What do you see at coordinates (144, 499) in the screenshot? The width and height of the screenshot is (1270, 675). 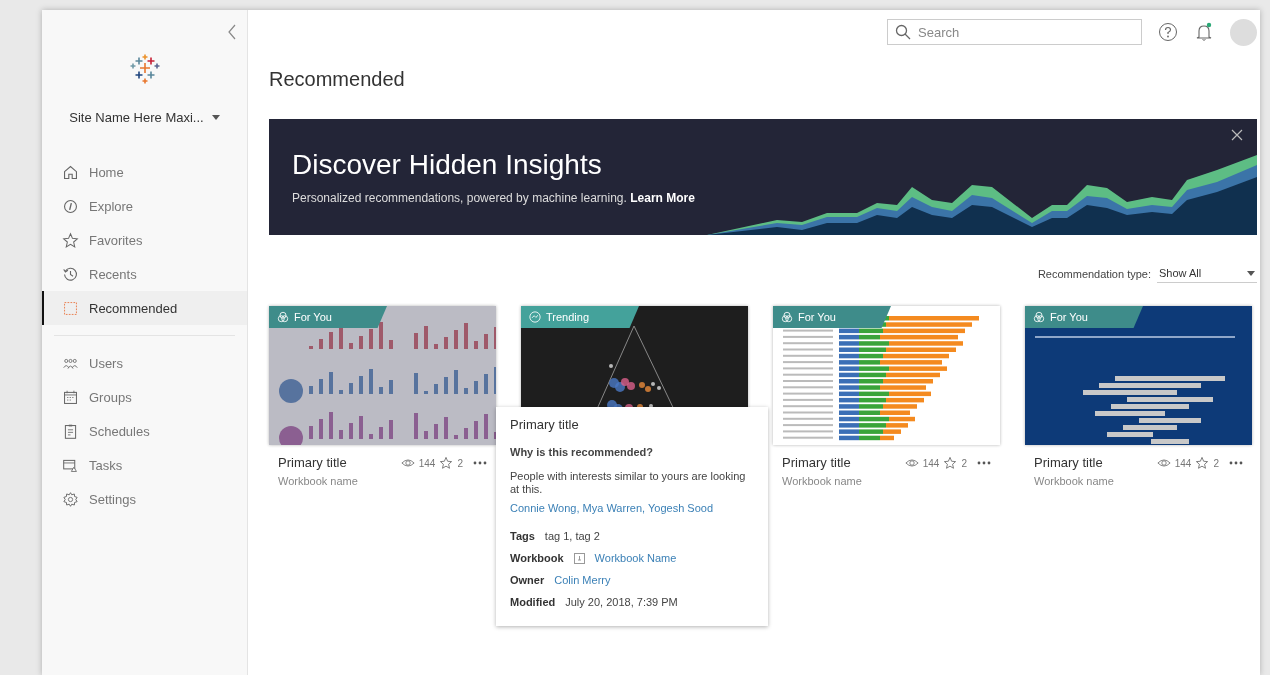 I see `sidebar-item: Settings` at bounding box center [144, 499].